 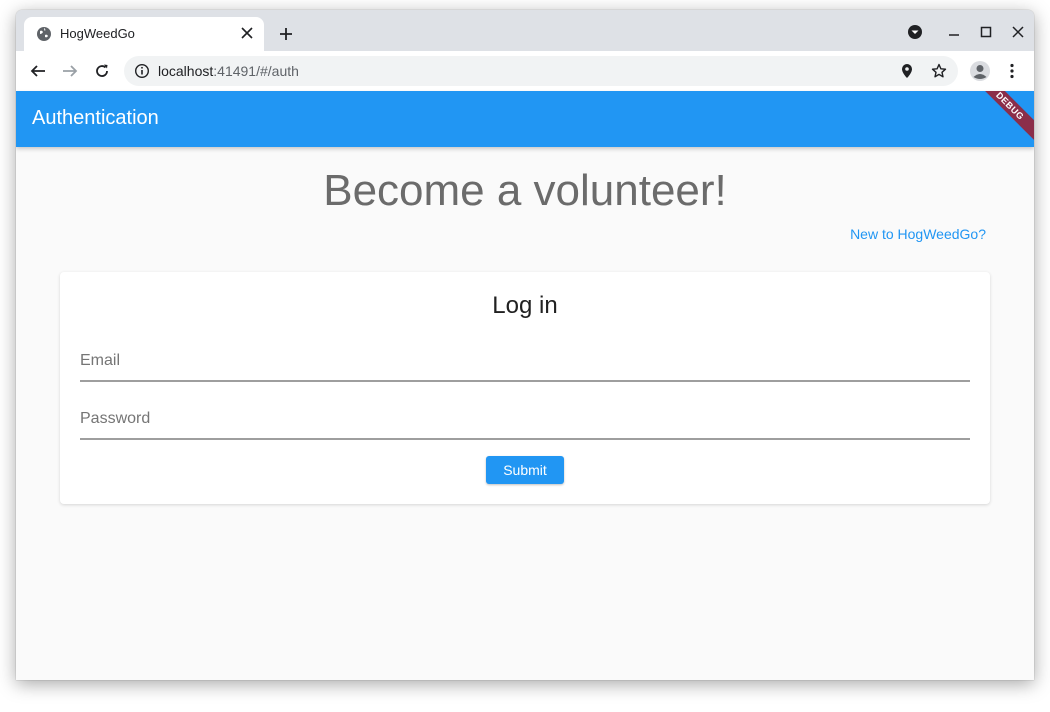 I want to click on browser-toolbar: localhost:41491/#/auth, so click(x=525, y=71).